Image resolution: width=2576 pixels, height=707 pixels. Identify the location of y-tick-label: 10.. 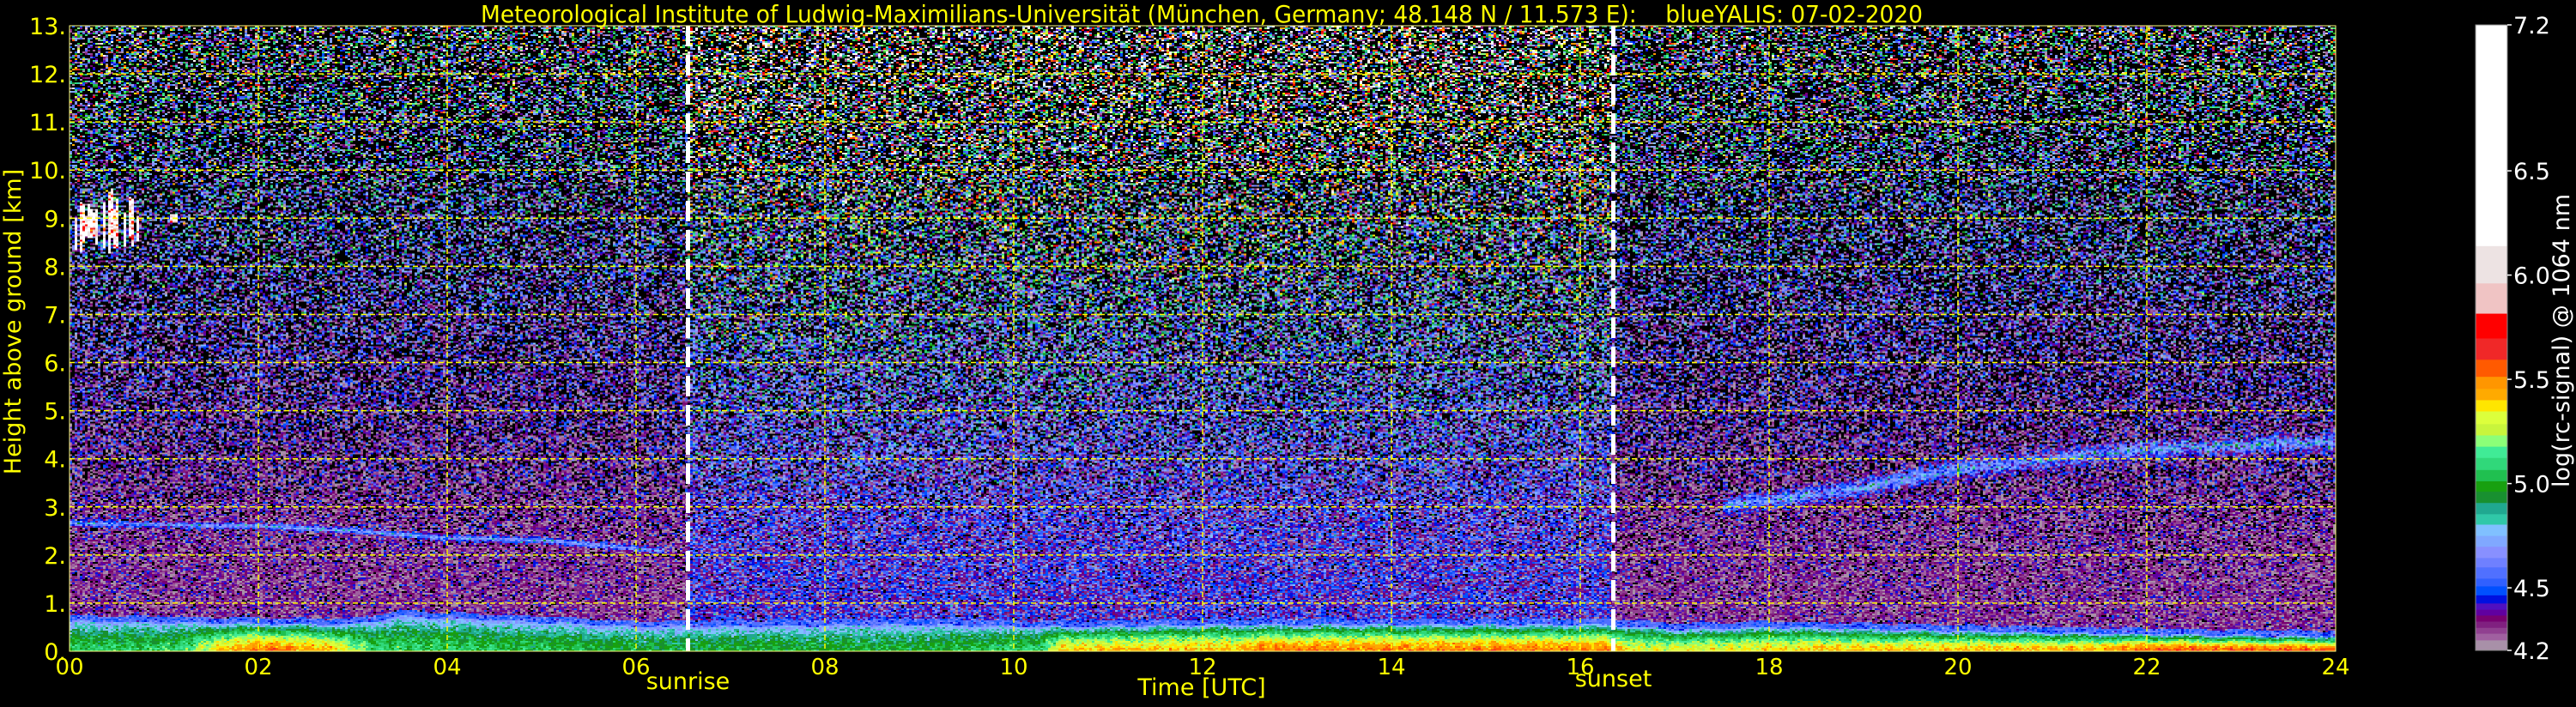
(47, 171).